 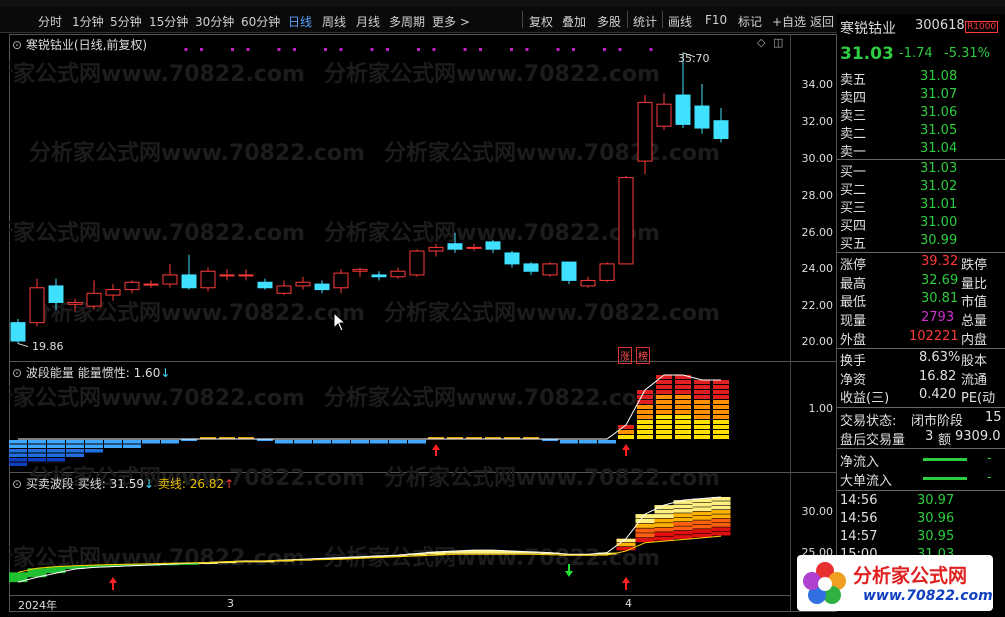 What do you see at coordinates (940, 298) in the screenshot?
I see `stat-value: 30.81` at bounding box center [940, 298].